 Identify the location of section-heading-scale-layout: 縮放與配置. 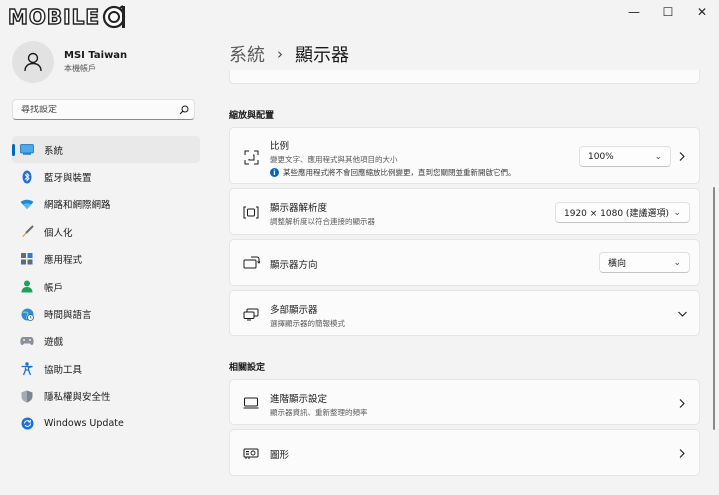
(252, 116).